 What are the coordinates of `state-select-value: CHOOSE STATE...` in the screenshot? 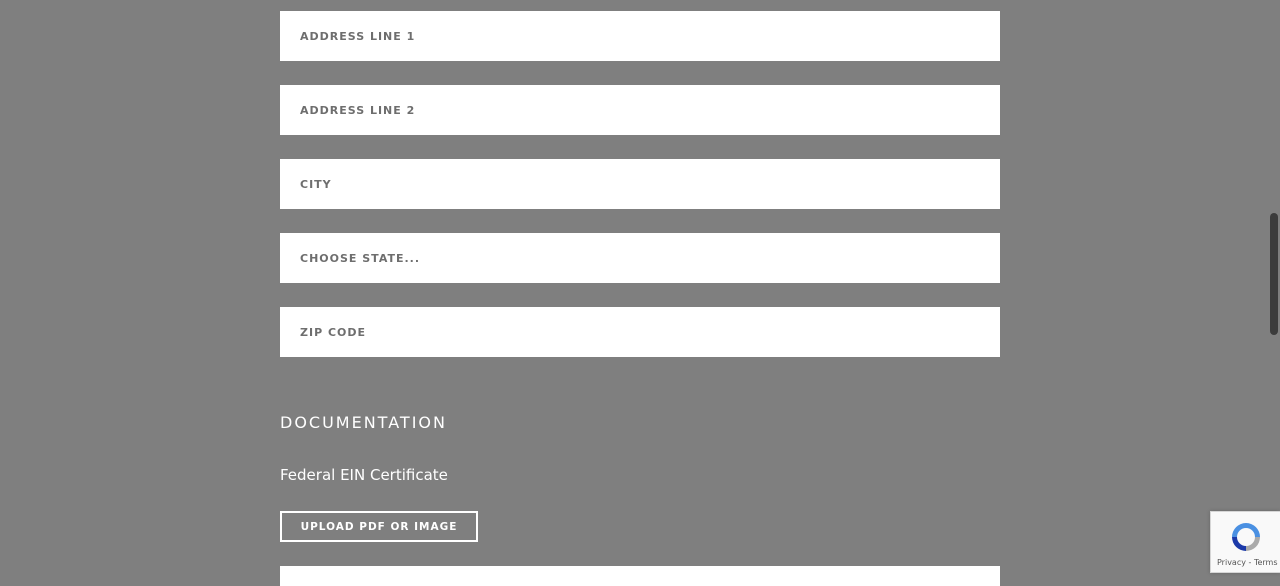 It's located at (360, 258).